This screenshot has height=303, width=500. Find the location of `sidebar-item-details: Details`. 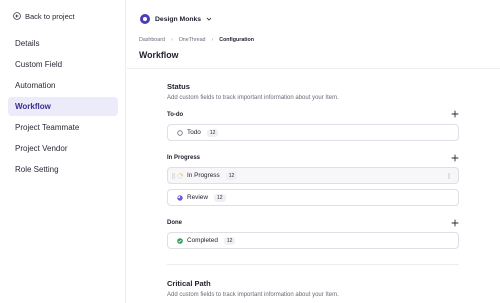

sidebar-item-details: Details is located at coordinates (63, 43).